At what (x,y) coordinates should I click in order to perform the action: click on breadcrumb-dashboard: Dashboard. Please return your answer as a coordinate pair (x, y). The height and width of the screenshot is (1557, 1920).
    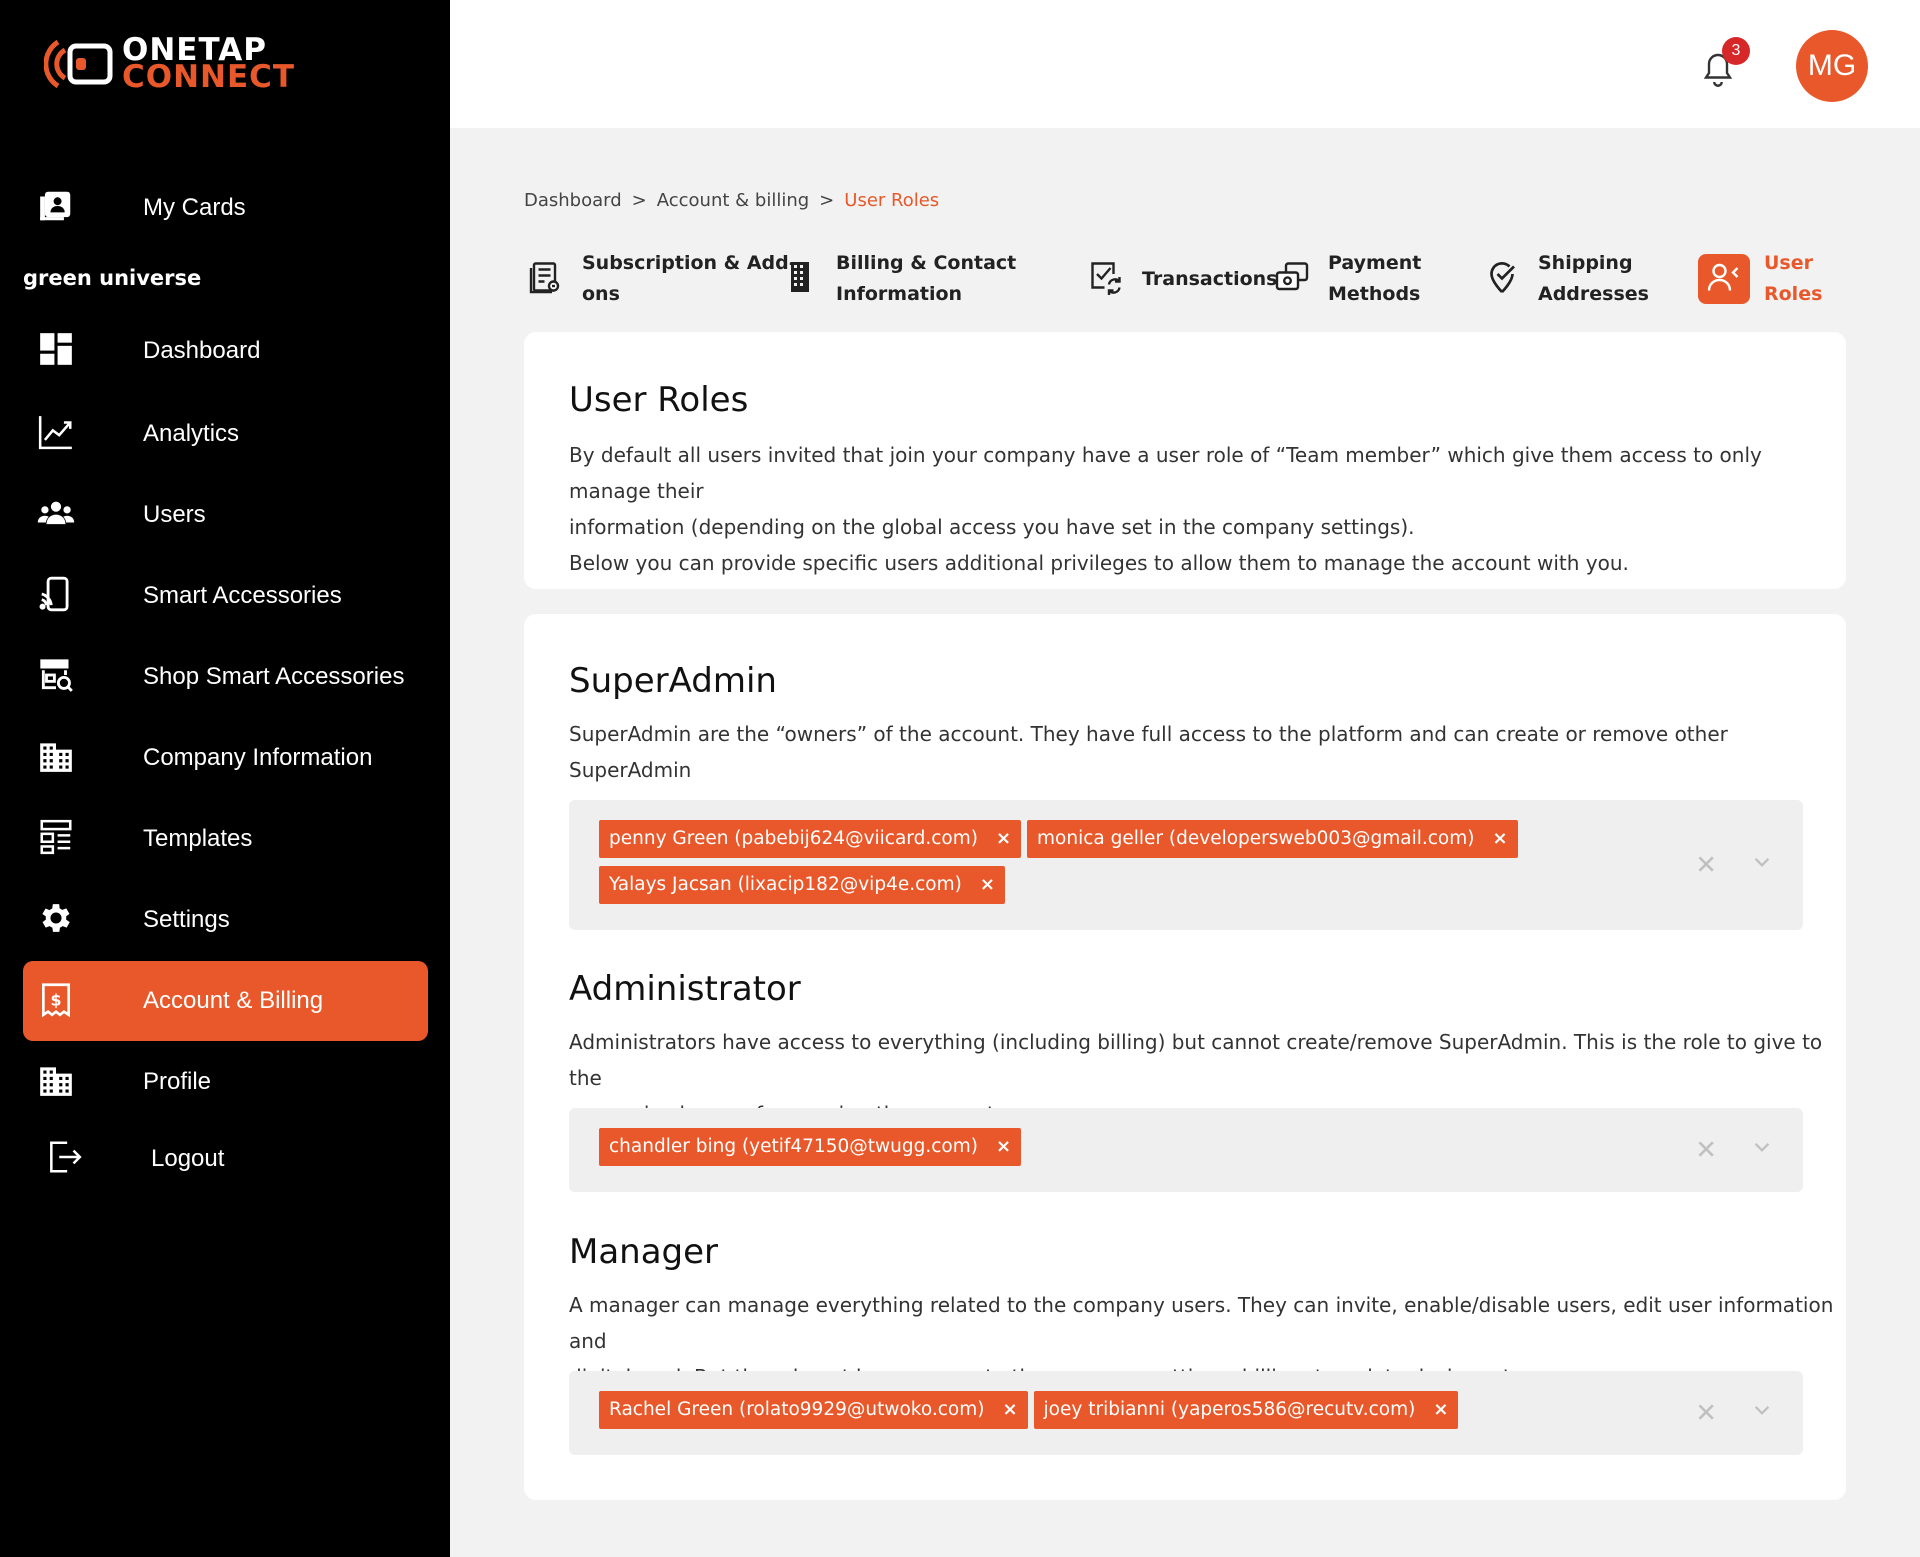
    Looking at the image, I should click on (573, 200).